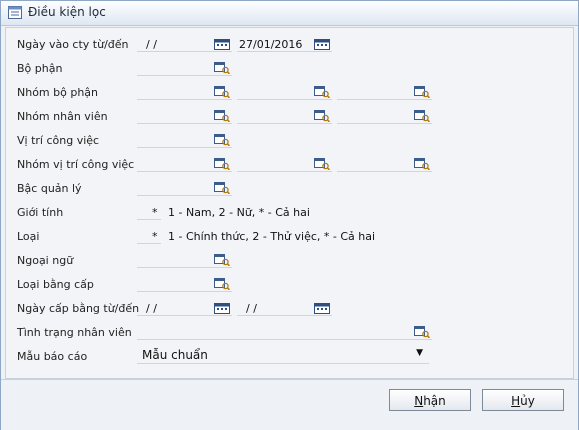 This screenshot has width=579, height=430. I want to click on dialog-title: Điều kiện lọc, so click(67, 12).